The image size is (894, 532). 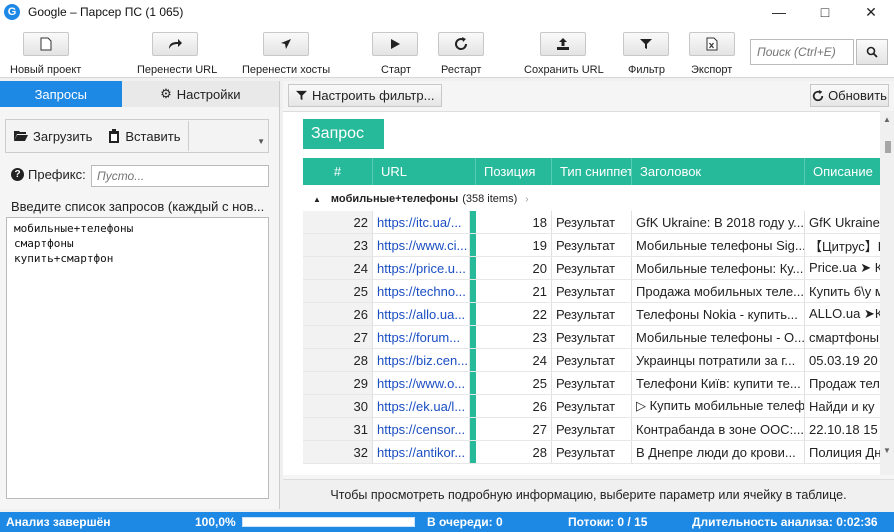 I want to click on cell-position: 19, so click(x=514, y=245).